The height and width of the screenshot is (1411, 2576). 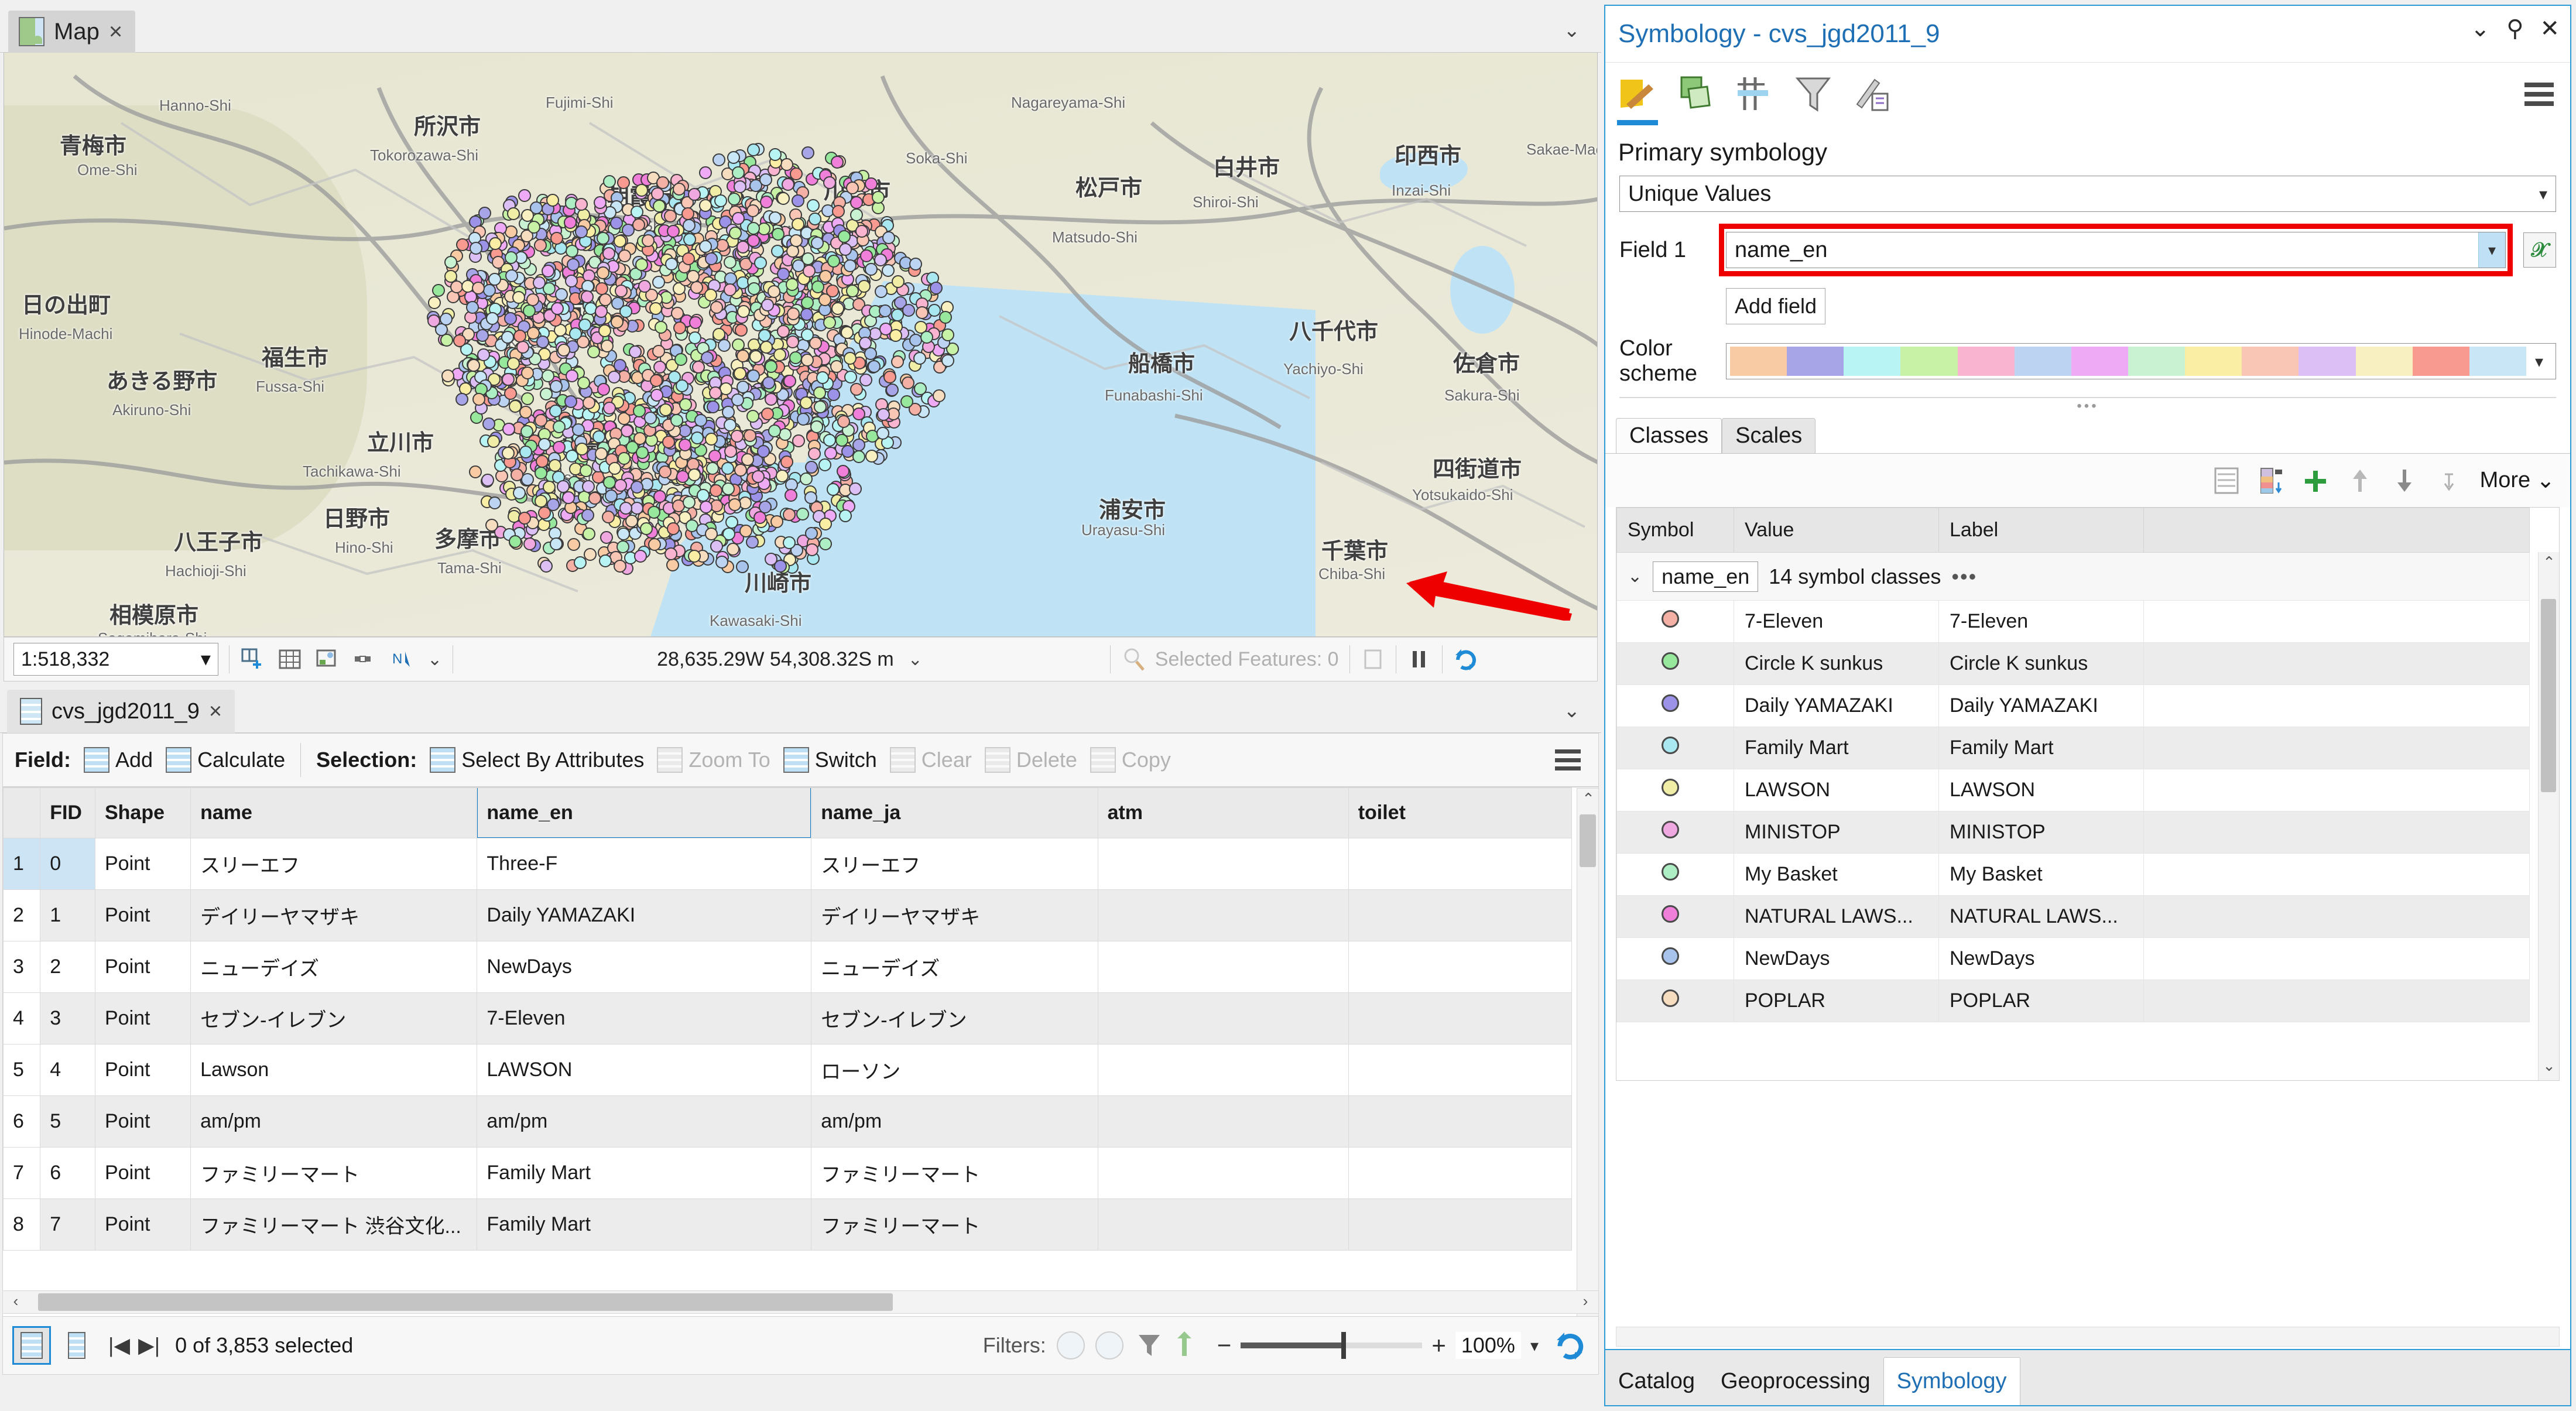 What do you see at coordinates (67, 915) in the screenshot?
I see `fid-cell: 1` at bounding box center [67, 915].